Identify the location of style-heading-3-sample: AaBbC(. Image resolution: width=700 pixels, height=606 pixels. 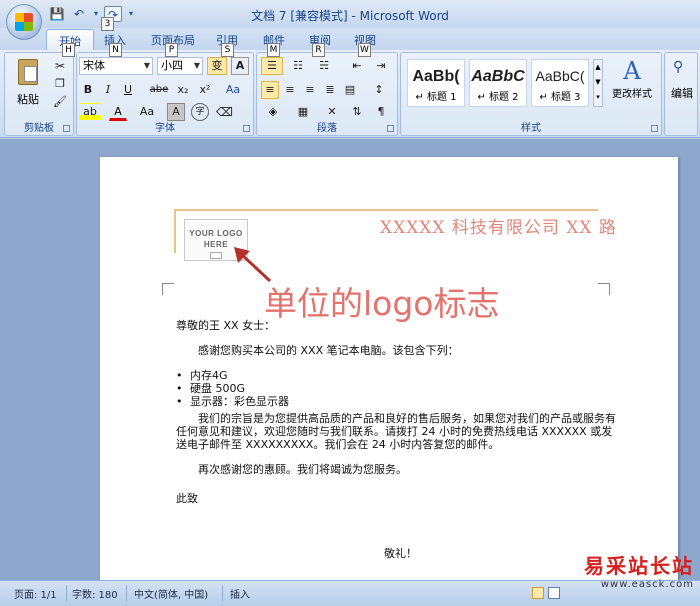
(560, 76).